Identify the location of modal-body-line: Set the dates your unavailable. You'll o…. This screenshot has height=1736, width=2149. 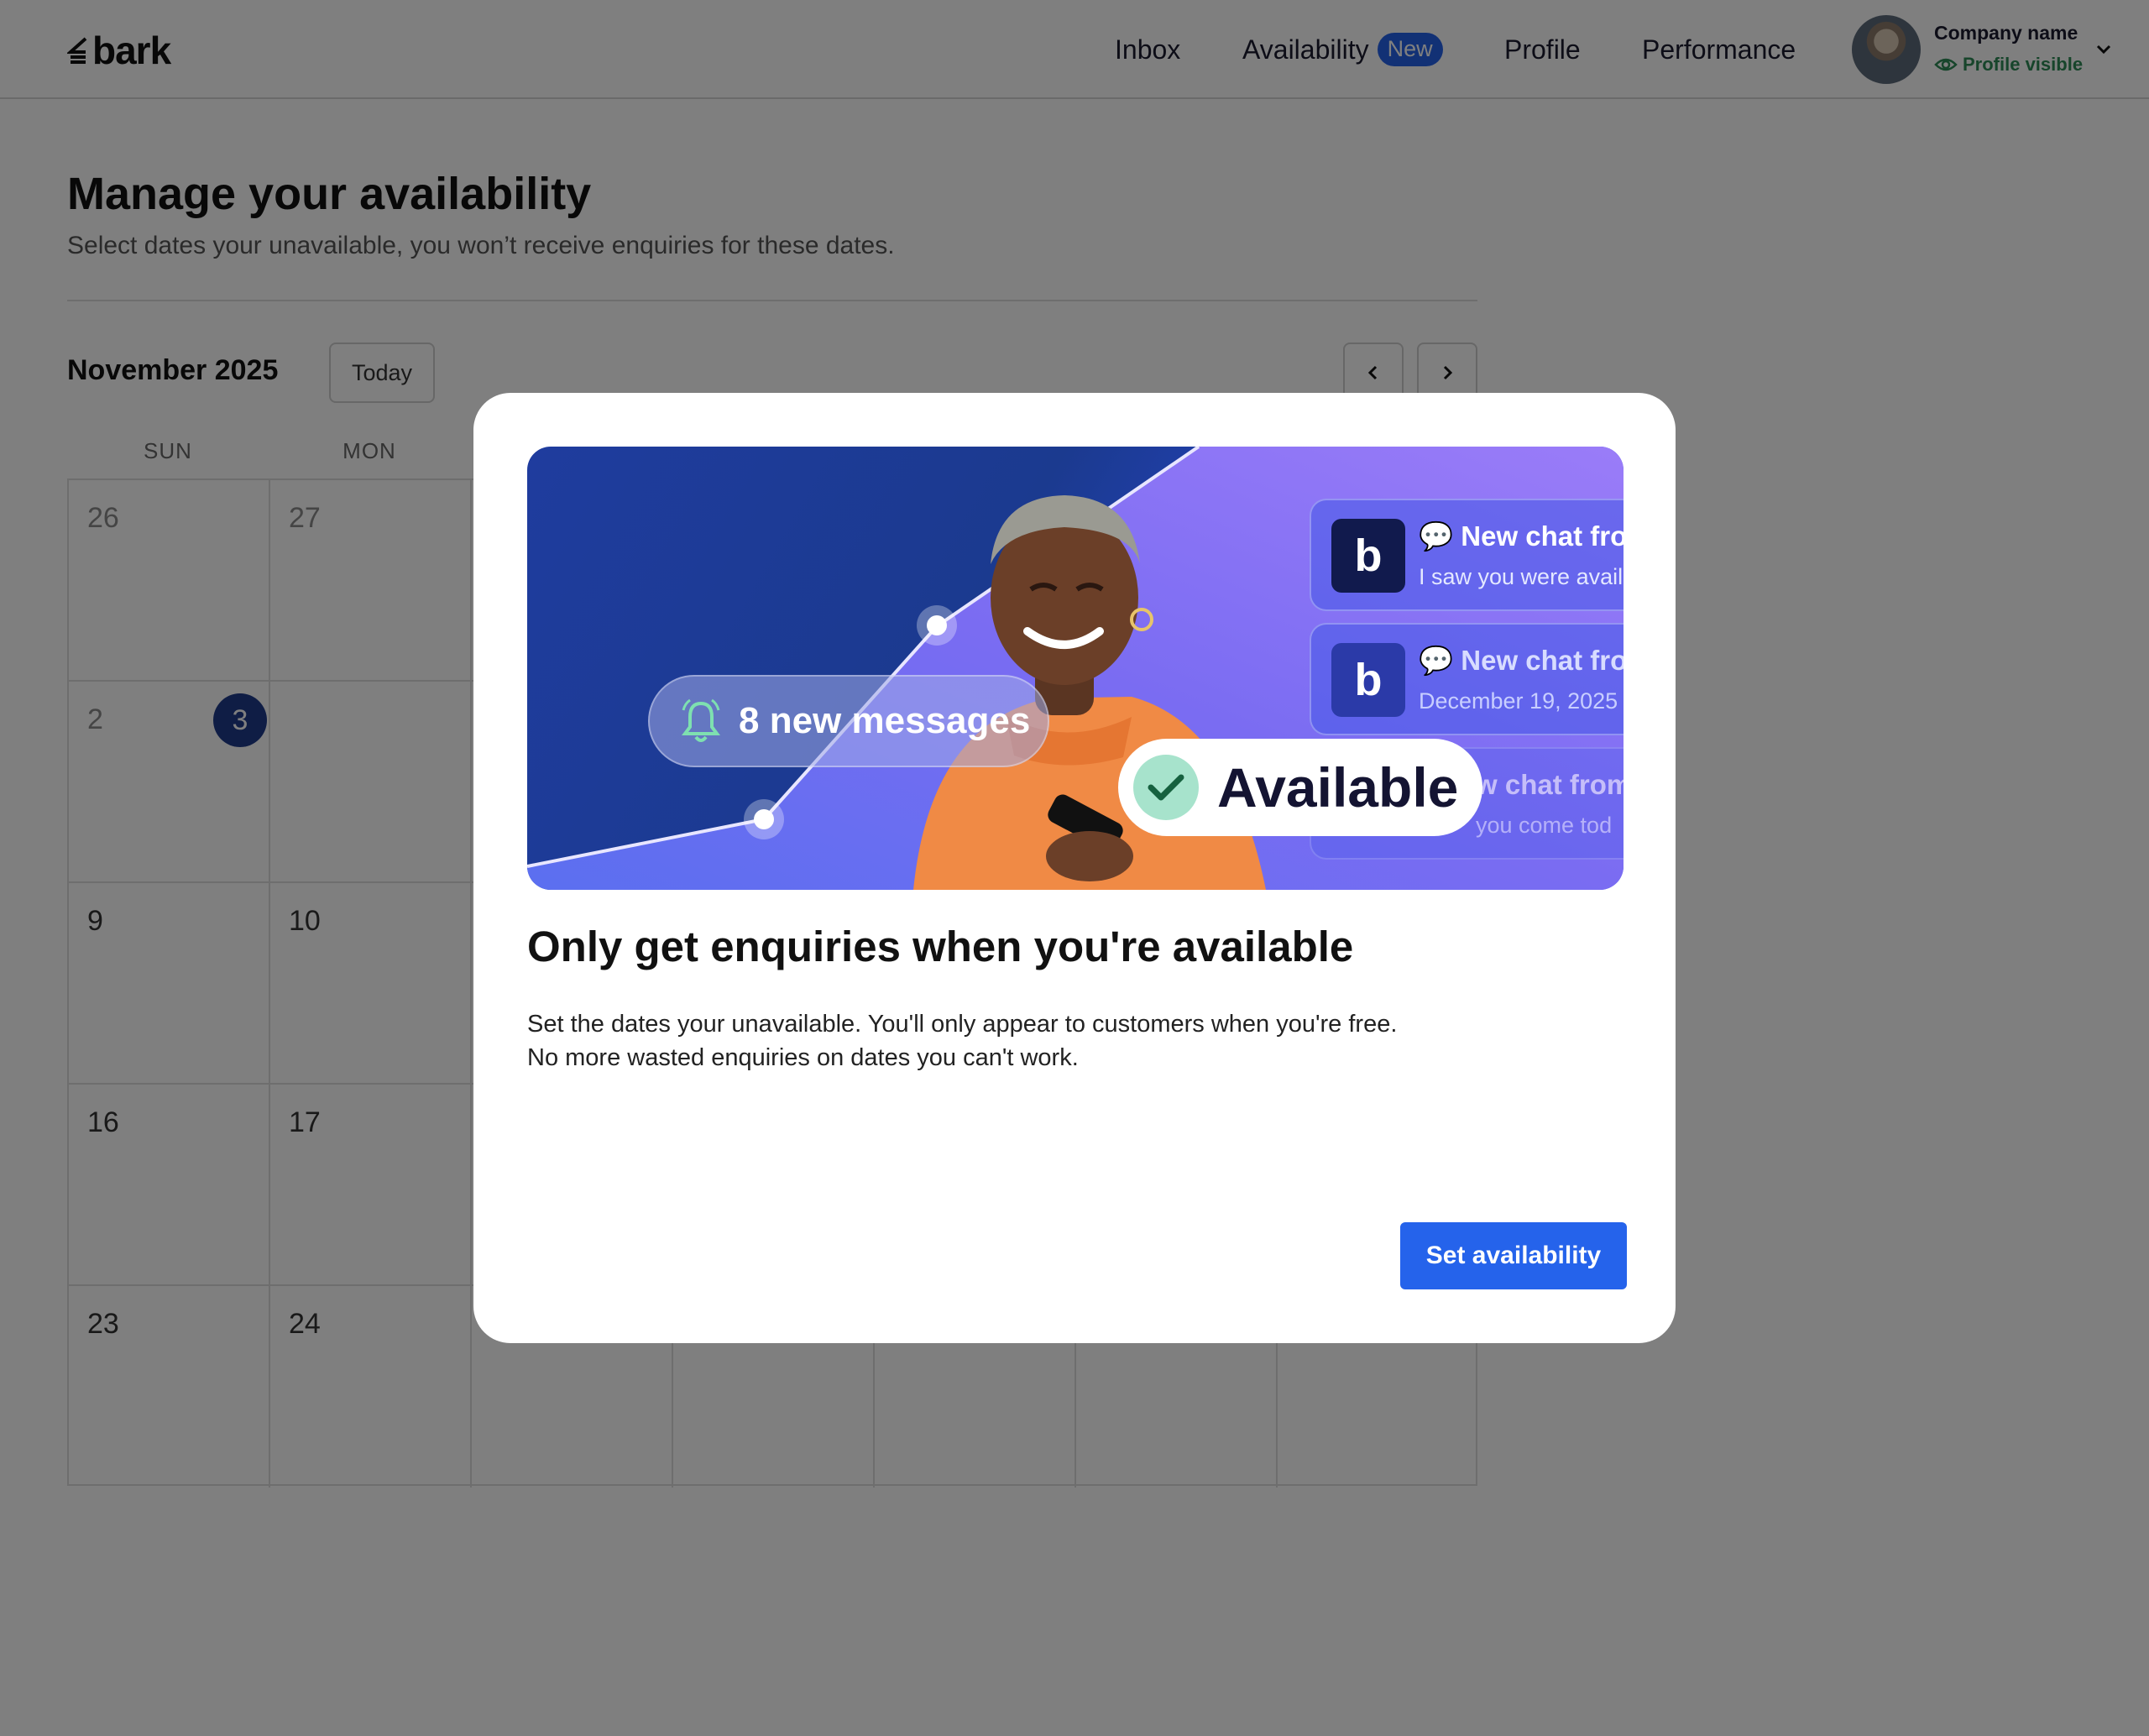
(962, 1024).